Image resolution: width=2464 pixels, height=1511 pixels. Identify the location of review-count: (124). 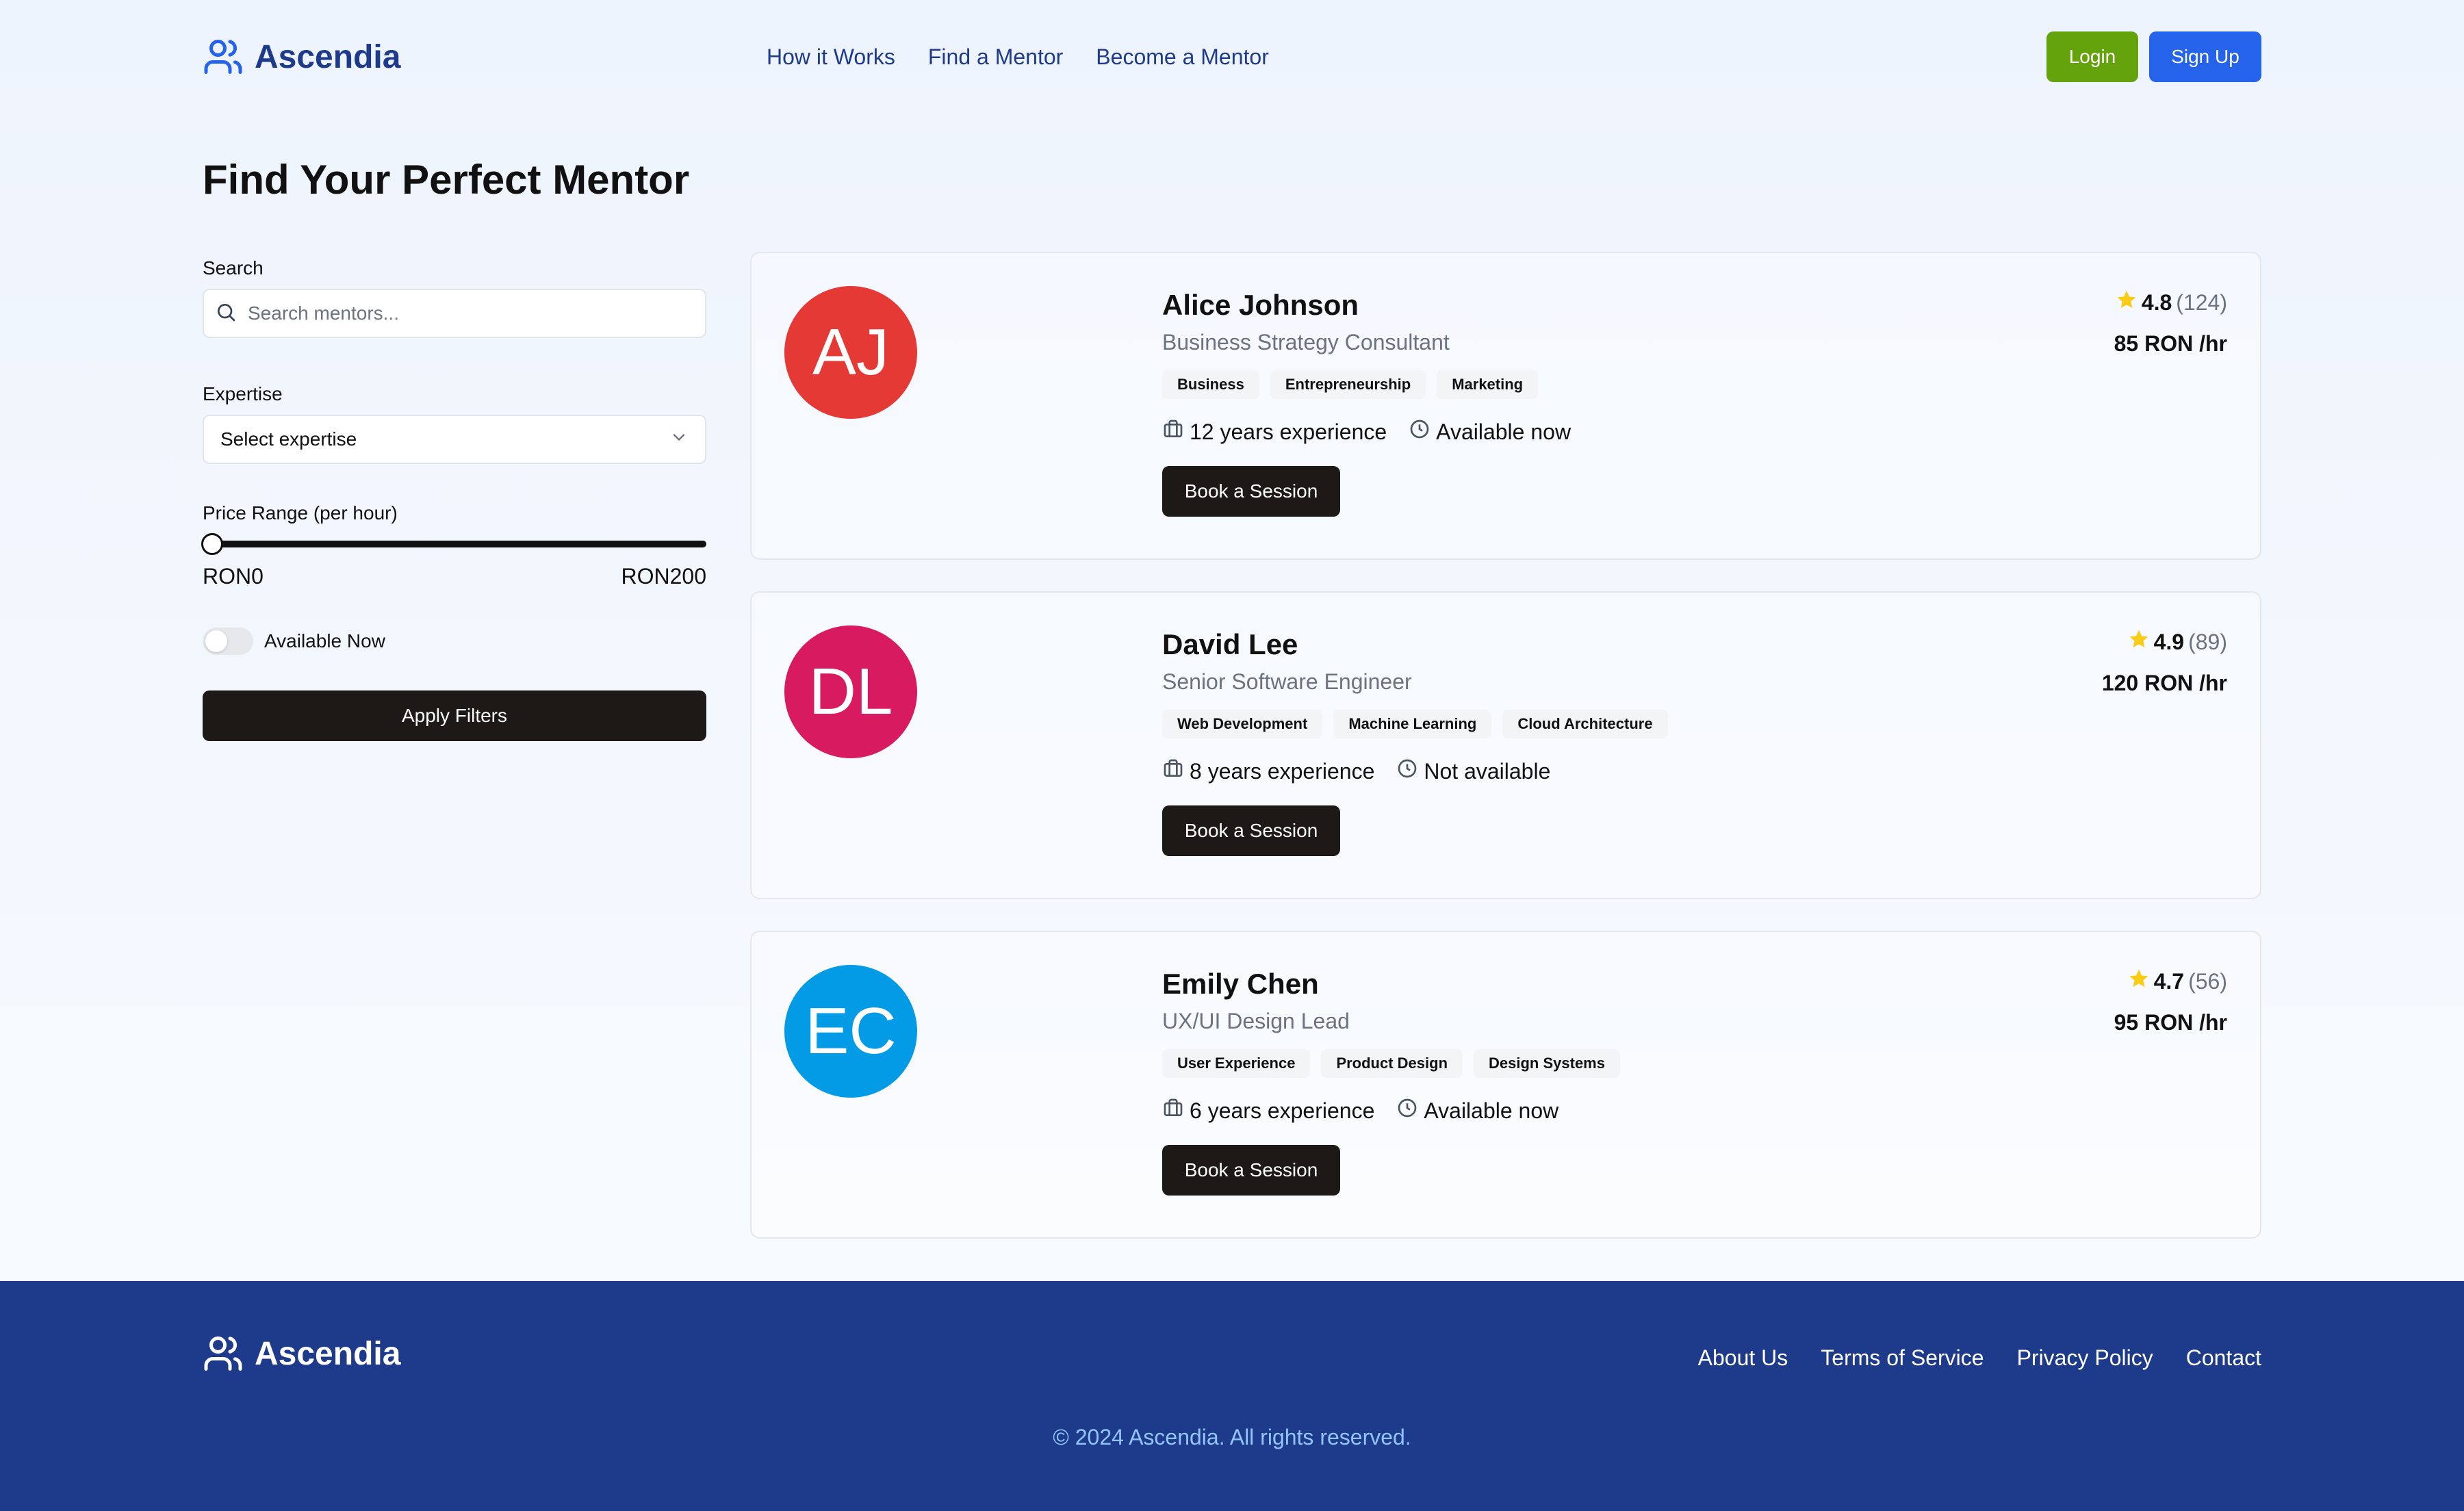
(2201, 302).